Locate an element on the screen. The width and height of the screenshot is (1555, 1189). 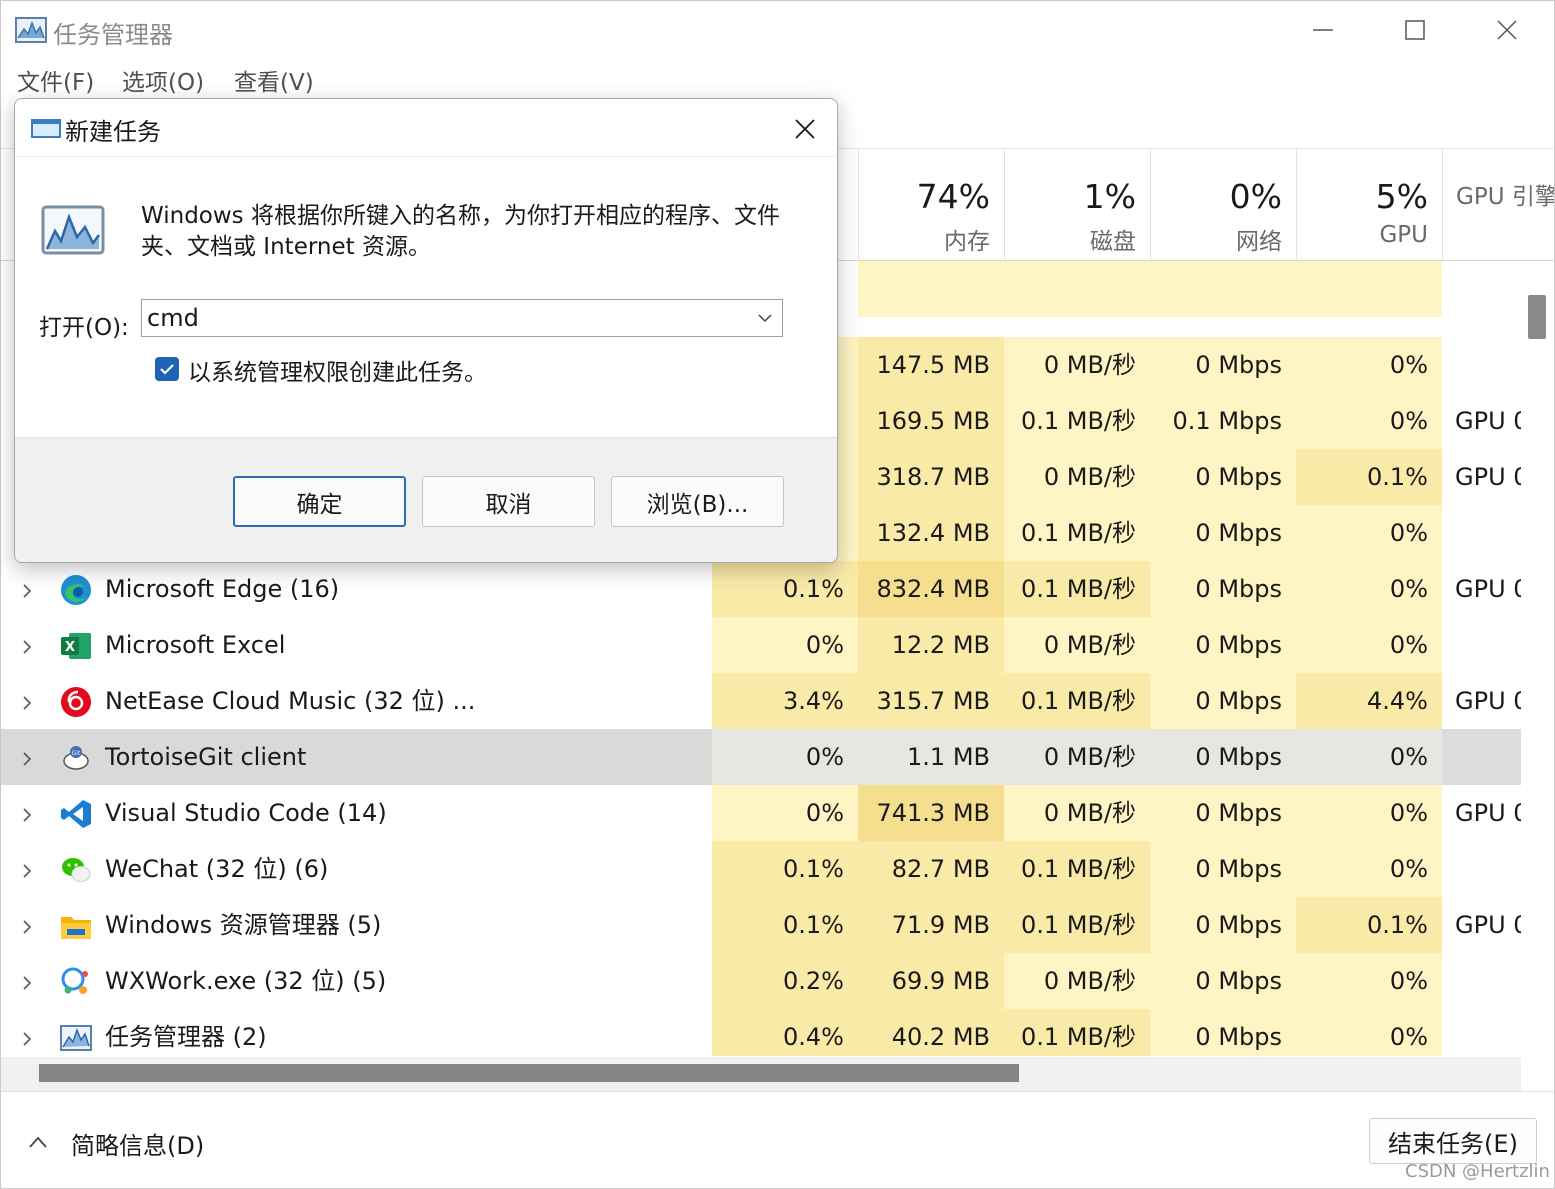
process-row: 任务管理器 (2) 0.4% 40.2 MB 0.1 MB/秒 0 Mbps 0% is located at coordinates (761, 1032).